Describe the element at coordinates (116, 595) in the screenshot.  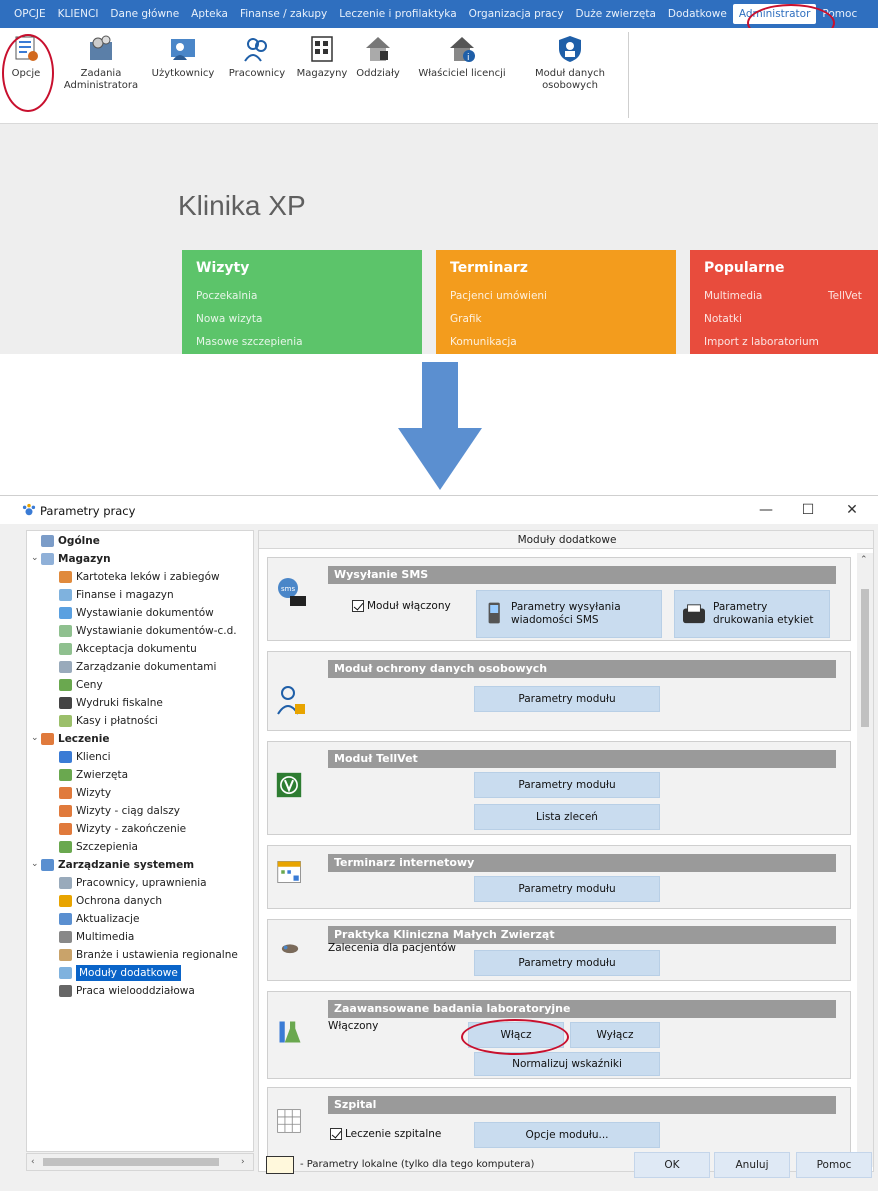
I see `tree-item-finanse: Finanse i magazyn` at that location.